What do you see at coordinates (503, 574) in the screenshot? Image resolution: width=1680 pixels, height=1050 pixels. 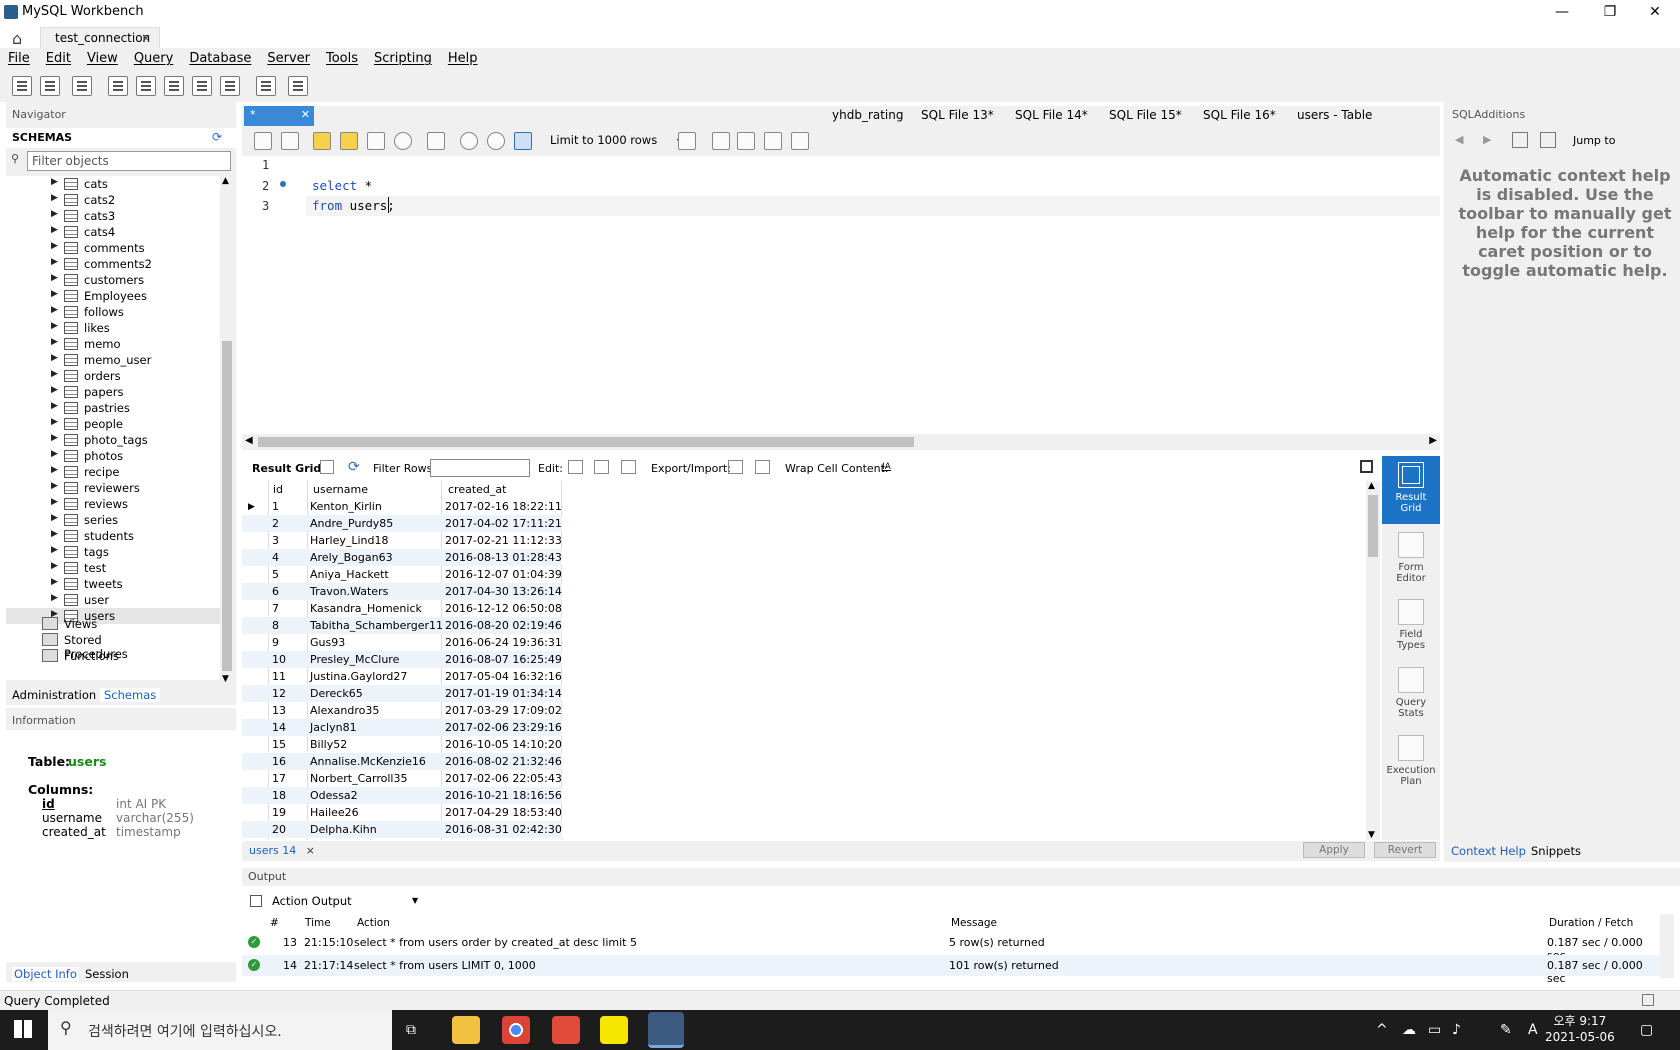 I see `cell-created-at: 2016-12-07 01:04:39` at bounding box center [503, 574].